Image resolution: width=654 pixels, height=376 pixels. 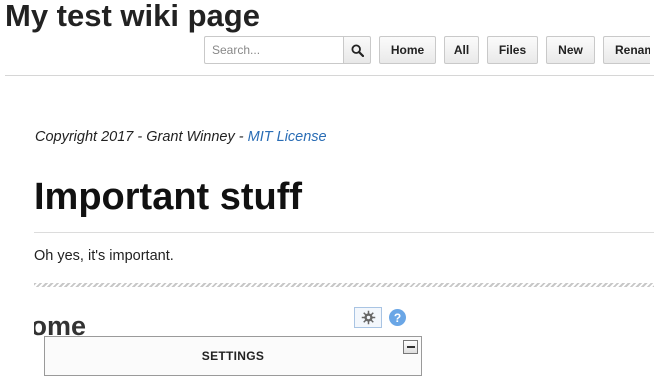 What do you see at coordinates (141, 137) in the screenshot?
I see `copyright-text: Copyright 2017 - Grant Winney -` at bounding box center [141, 137].